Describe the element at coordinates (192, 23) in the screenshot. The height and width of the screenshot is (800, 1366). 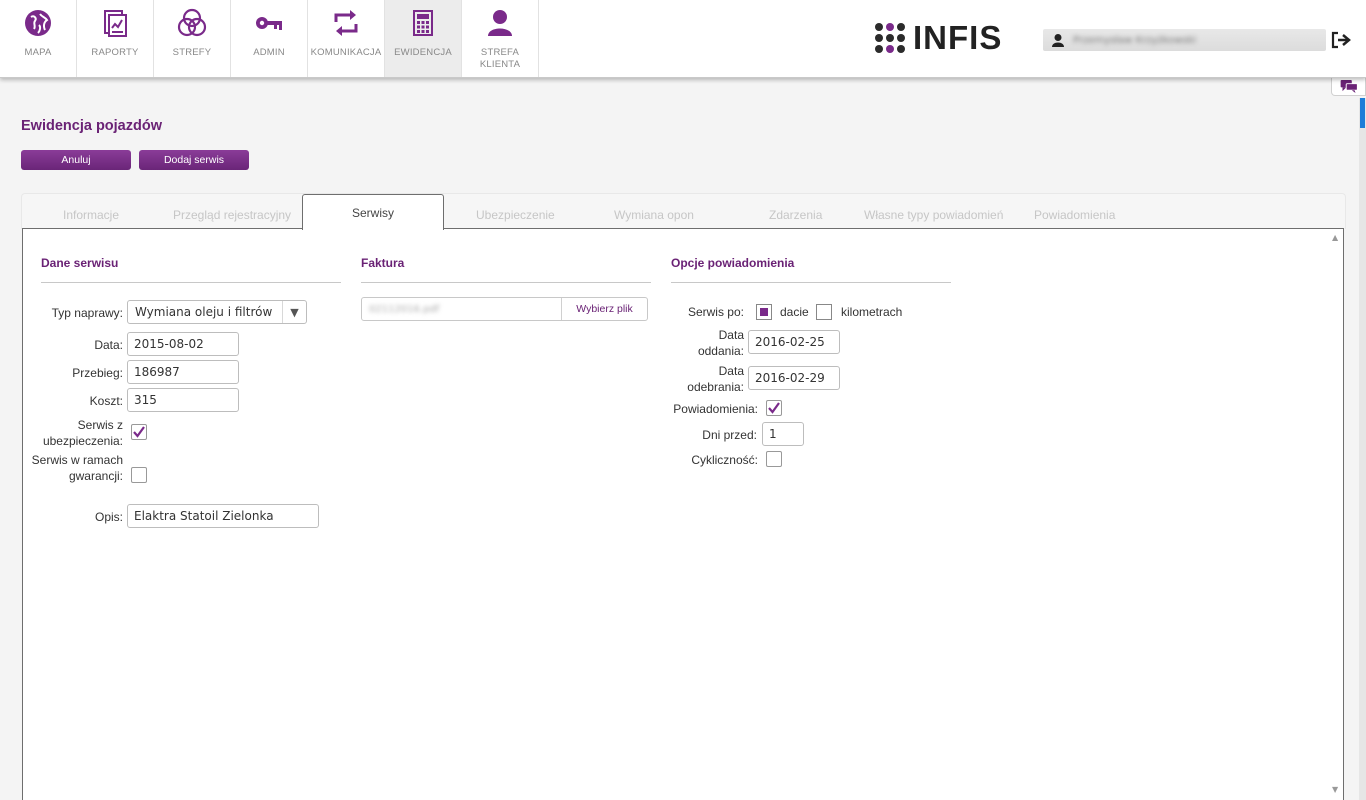
I see `zones-icon` at that location.